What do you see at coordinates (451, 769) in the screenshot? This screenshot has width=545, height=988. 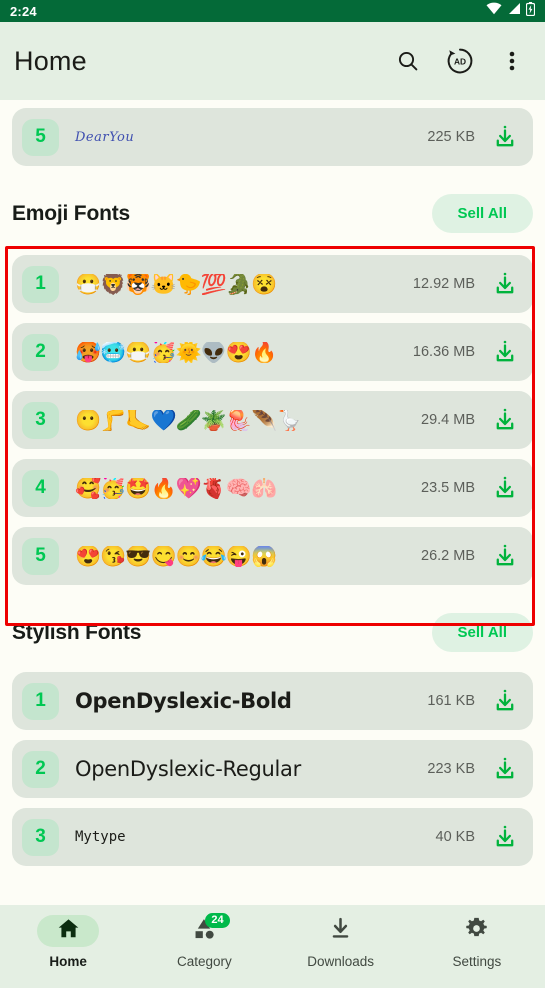 I see `item-file-size: 223 KB` at bounding box center [451, 769].